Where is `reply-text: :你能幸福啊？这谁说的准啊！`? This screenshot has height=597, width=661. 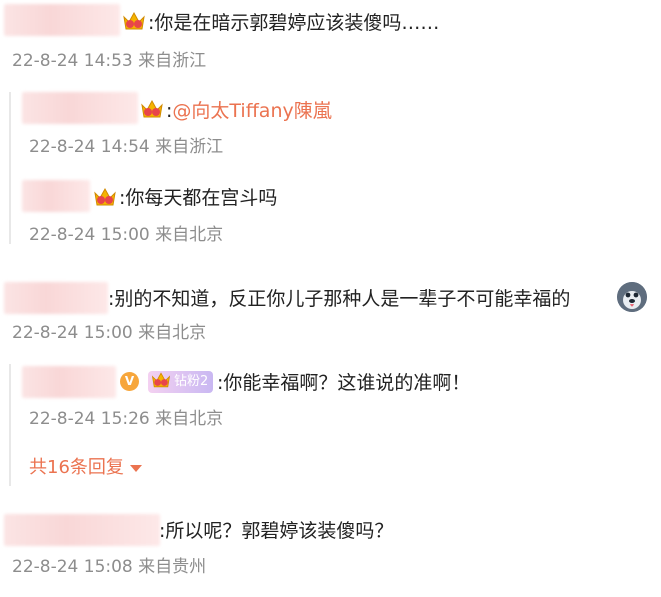 reply-text: :你能幸福啊？这谁说的准啊！ is located at coordinates (344, 383).